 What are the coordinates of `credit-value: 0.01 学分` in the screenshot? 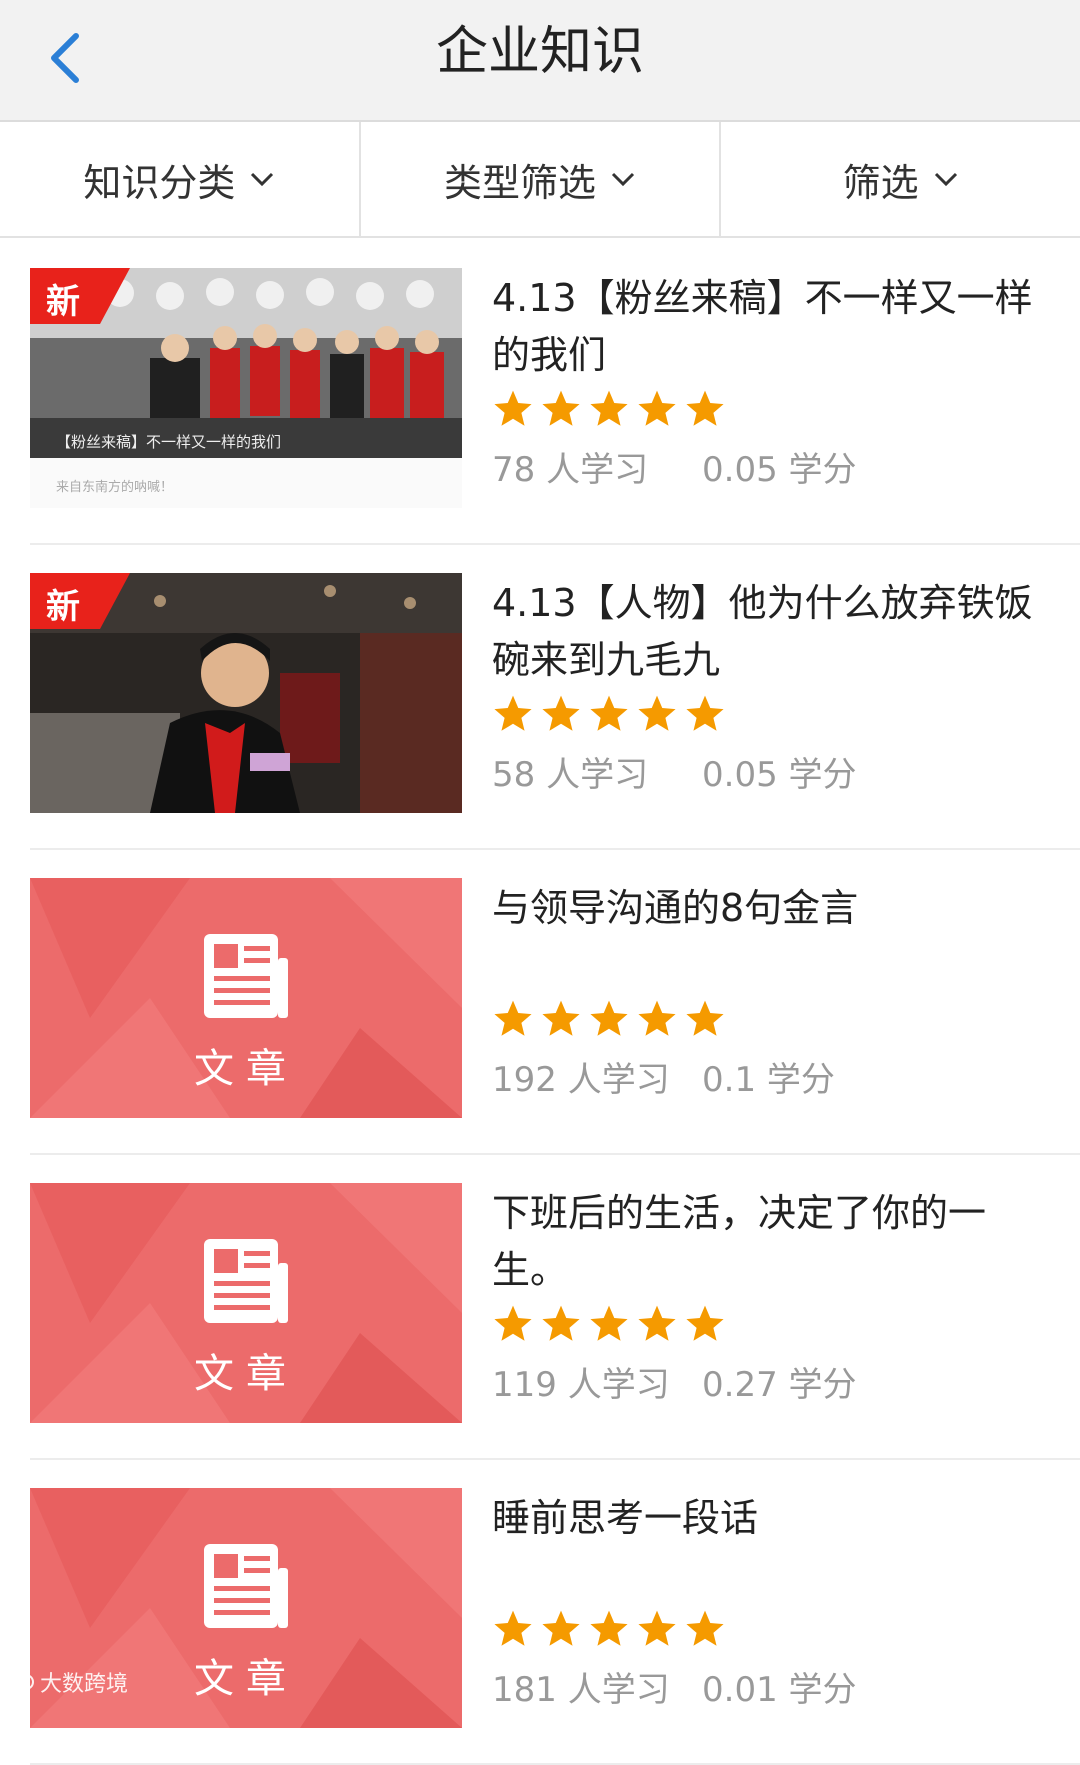 It's located at (779, 1690).